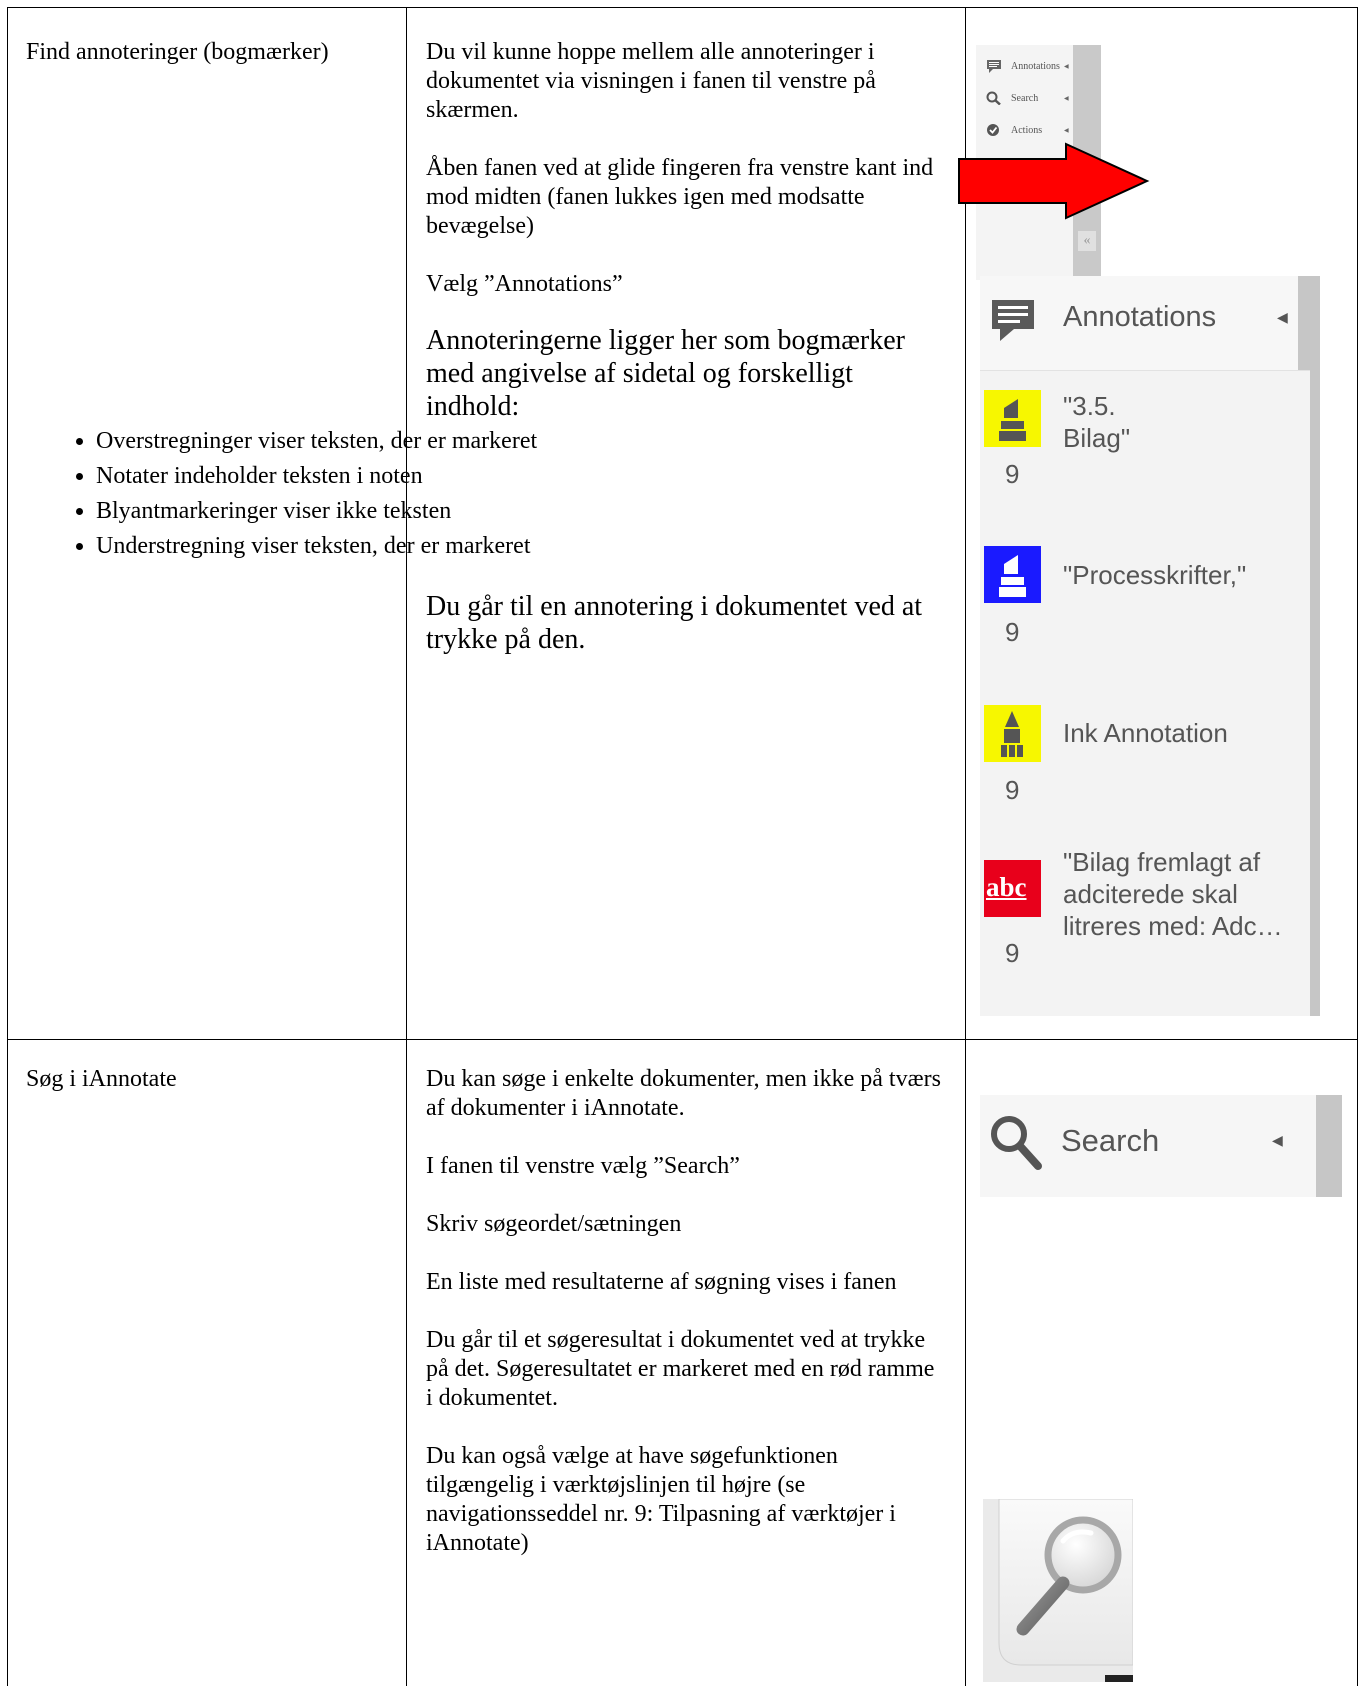 The image size is (1367, 1686). I want to click on annotation-text-line: "Bilag fremlagt af, so click(1162, 862).